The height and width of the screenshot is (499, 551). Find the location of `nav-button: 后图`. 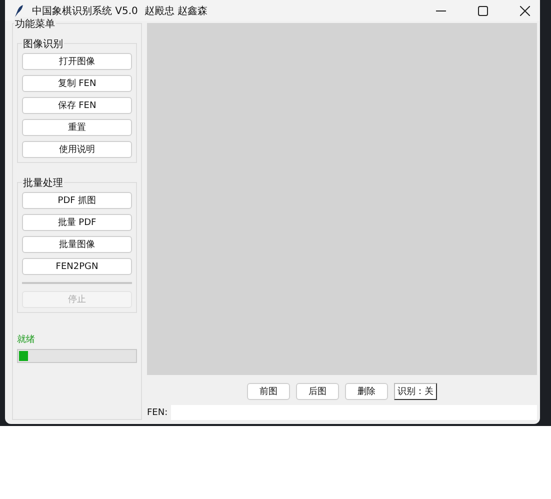

nav-button: 后图 is located at coordinates (317, 391).